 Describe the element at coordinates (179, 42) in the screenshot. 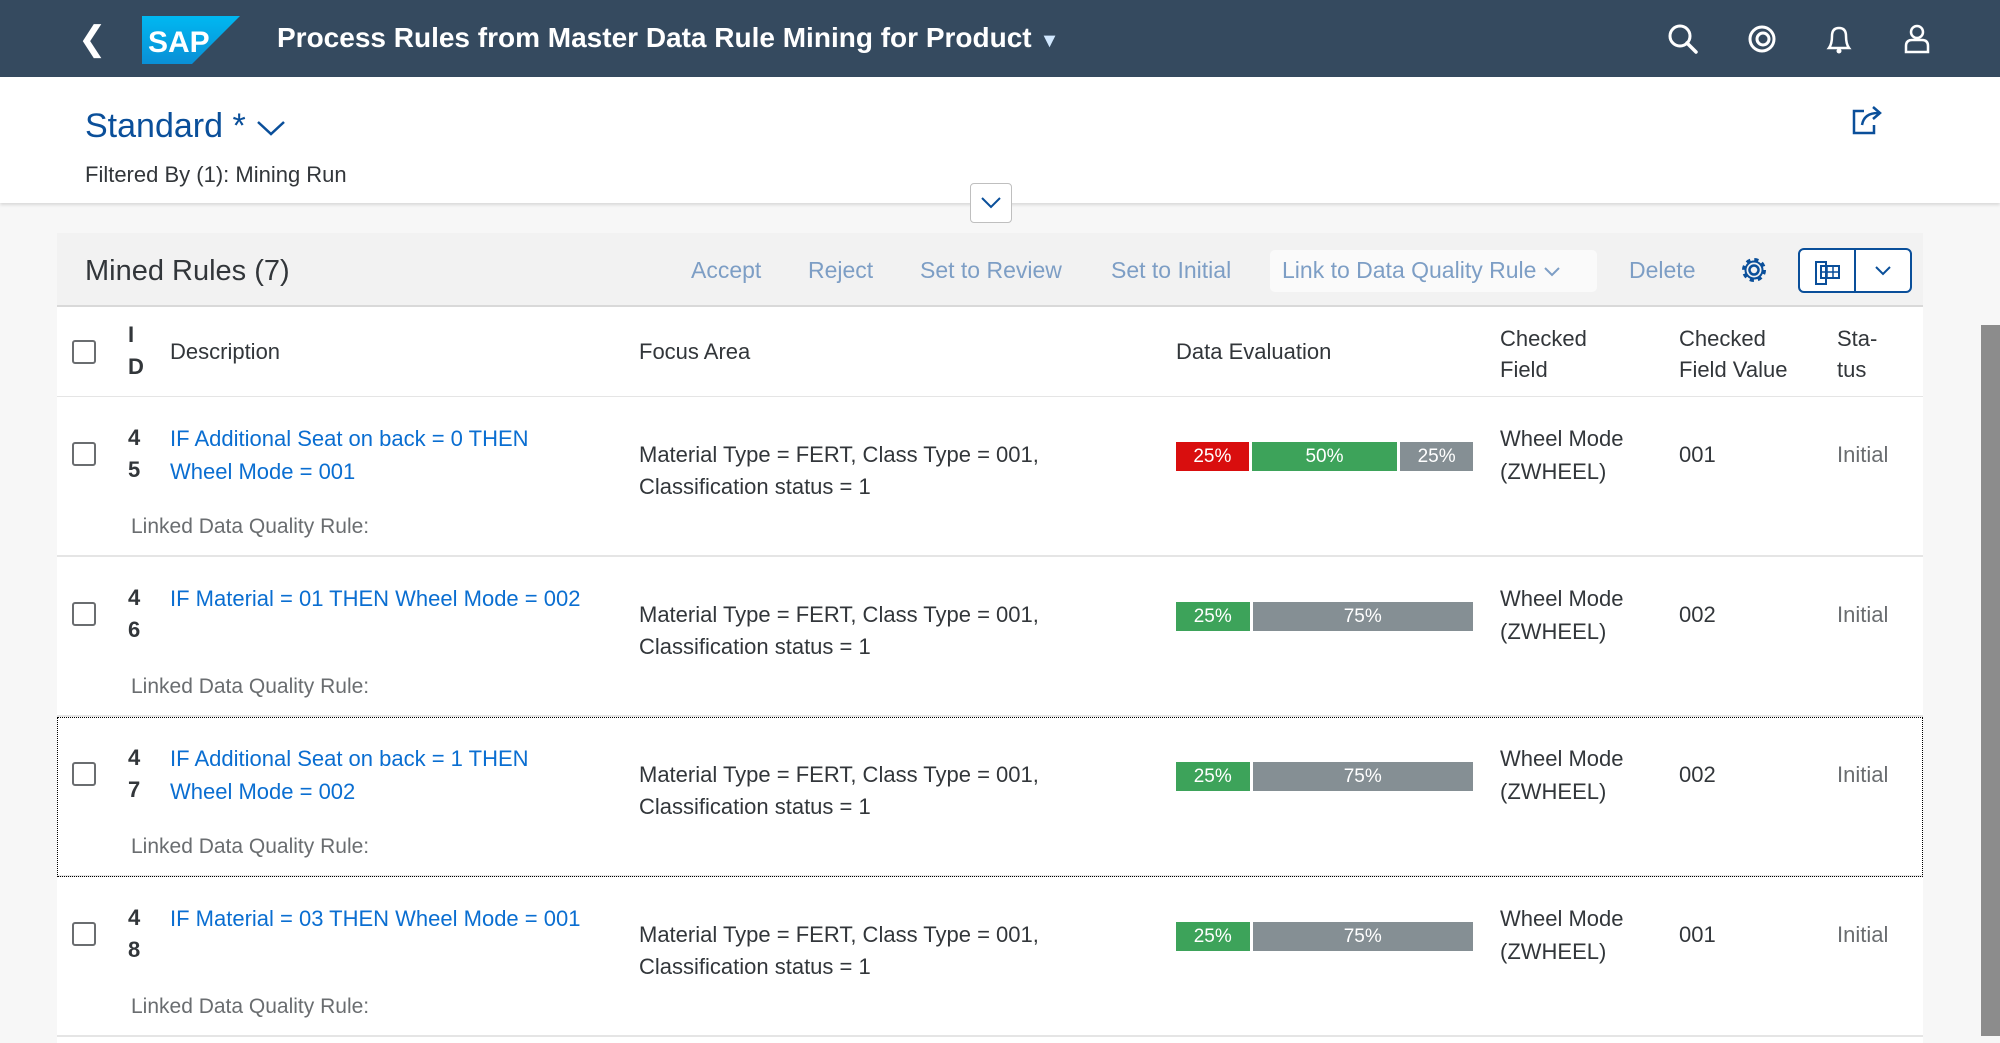

I see `svg-text: SAP` at that location.